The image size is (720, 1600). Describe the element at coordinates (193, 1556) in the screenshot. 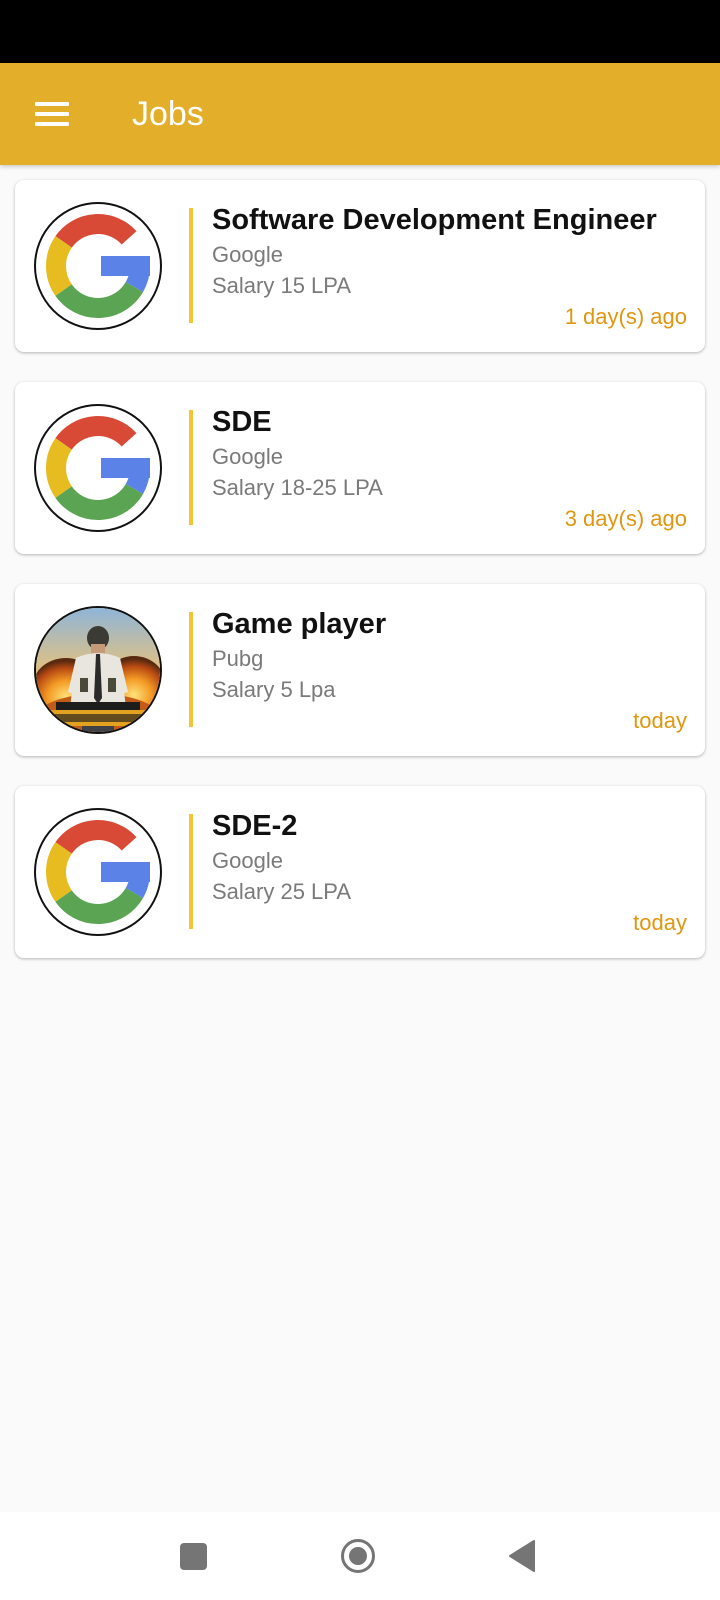

I see `recent-apps-icon` at that location.